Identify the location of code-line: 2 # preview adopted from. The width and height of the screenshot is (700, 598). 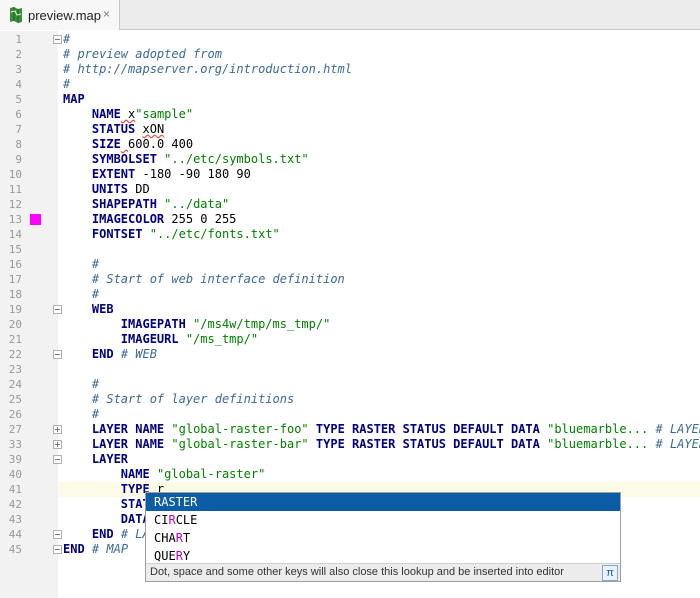
(350, 54).